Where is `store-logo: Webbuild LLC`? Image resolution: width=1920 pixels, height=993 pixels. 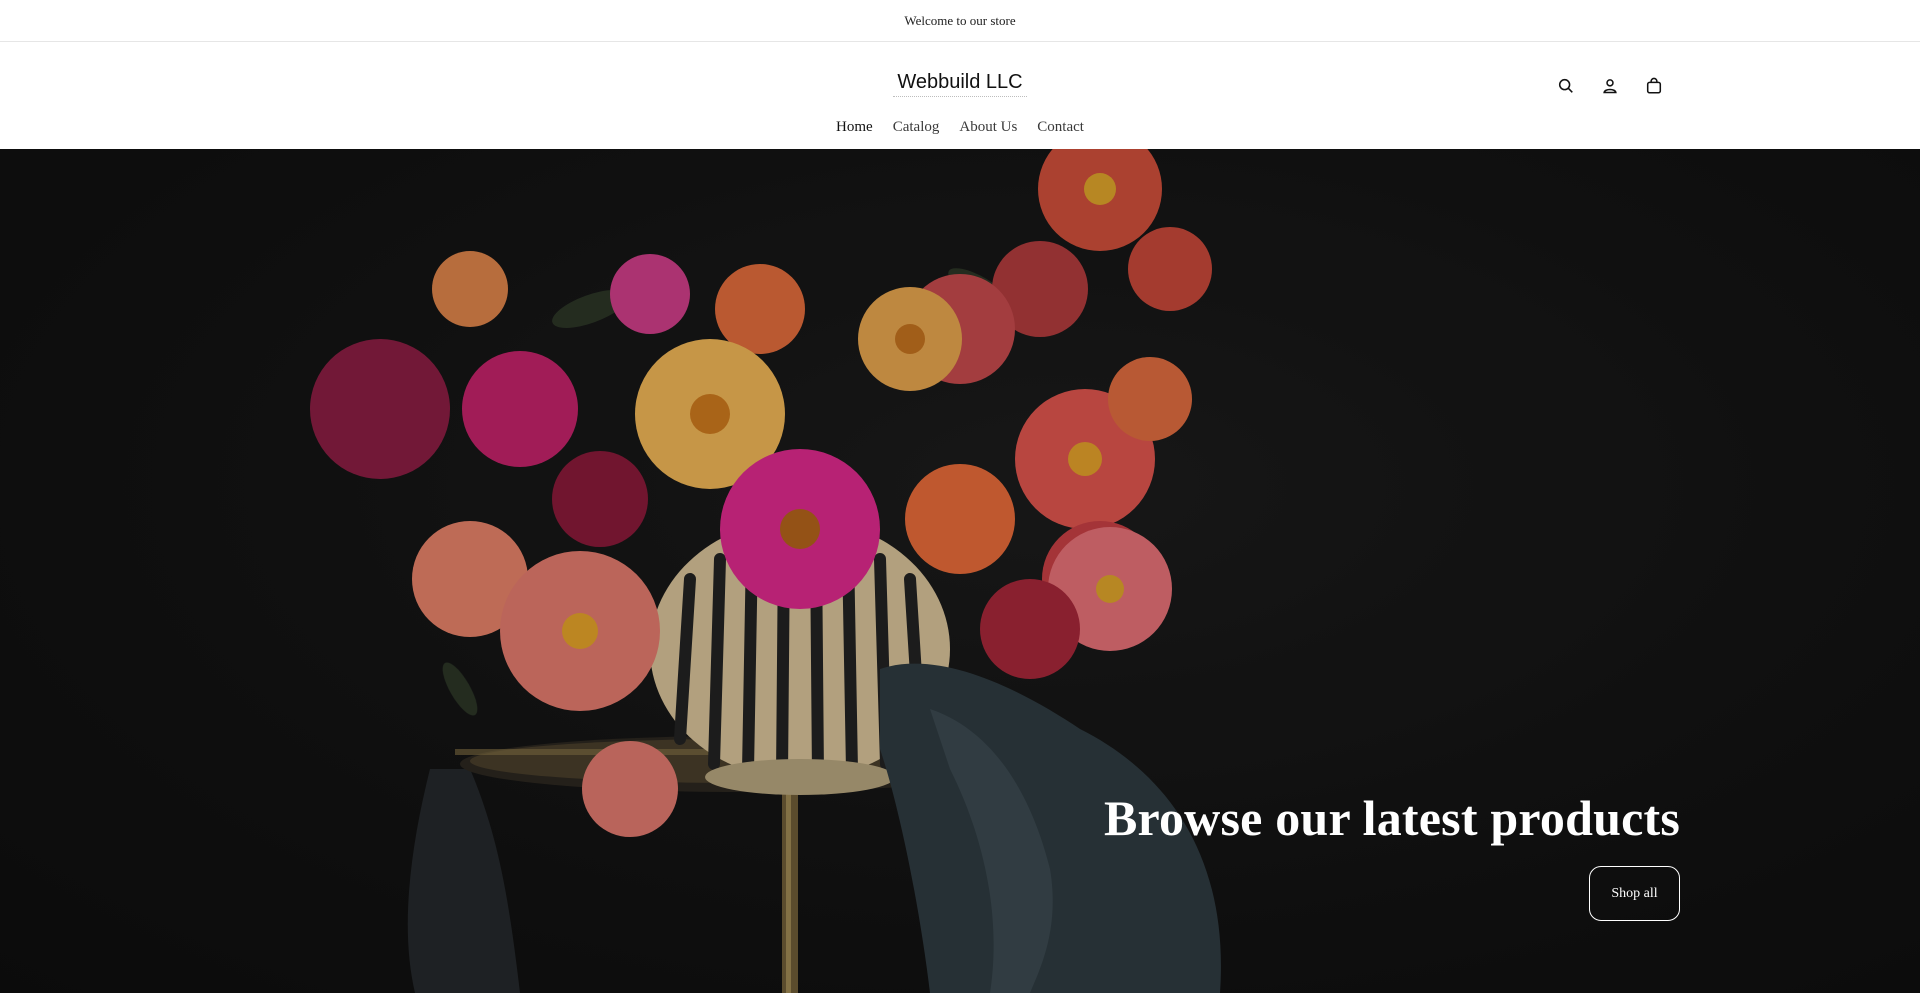 store-logo: Webbuild LLC is located at coordinates (960, 84).